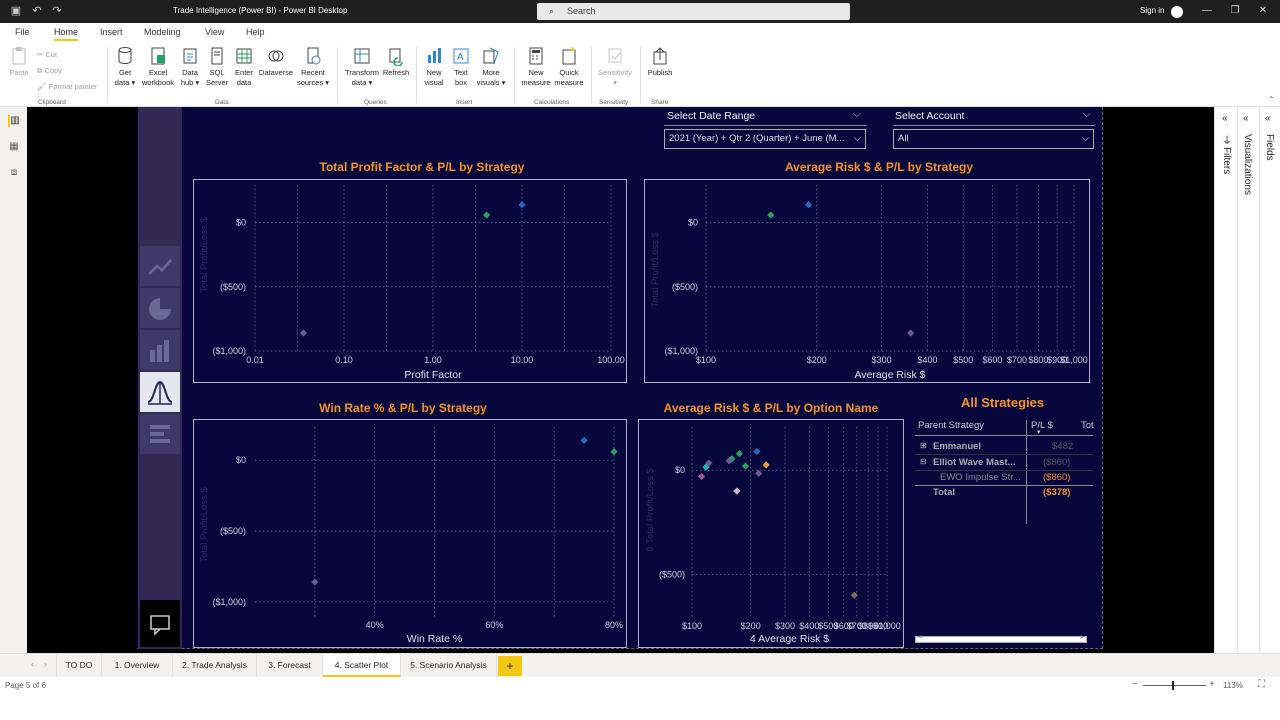 The height and width of the screenshot is (720, 1280). Describe the element at coordinates (1082, 637) in the screenshot. I see `scroll-right-icon: >` at that location.